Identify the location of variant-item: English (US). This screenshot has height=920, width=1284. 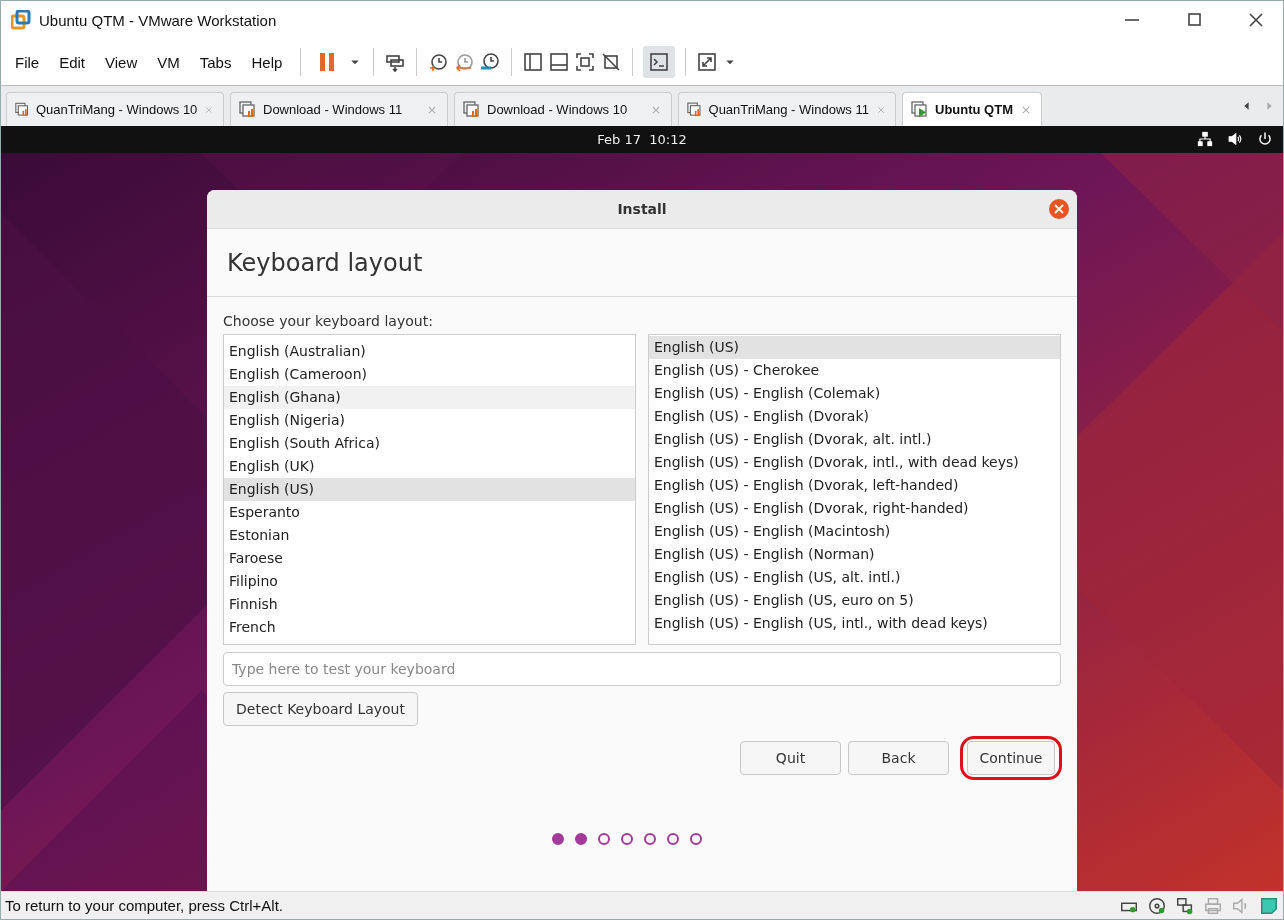
(854, 347).